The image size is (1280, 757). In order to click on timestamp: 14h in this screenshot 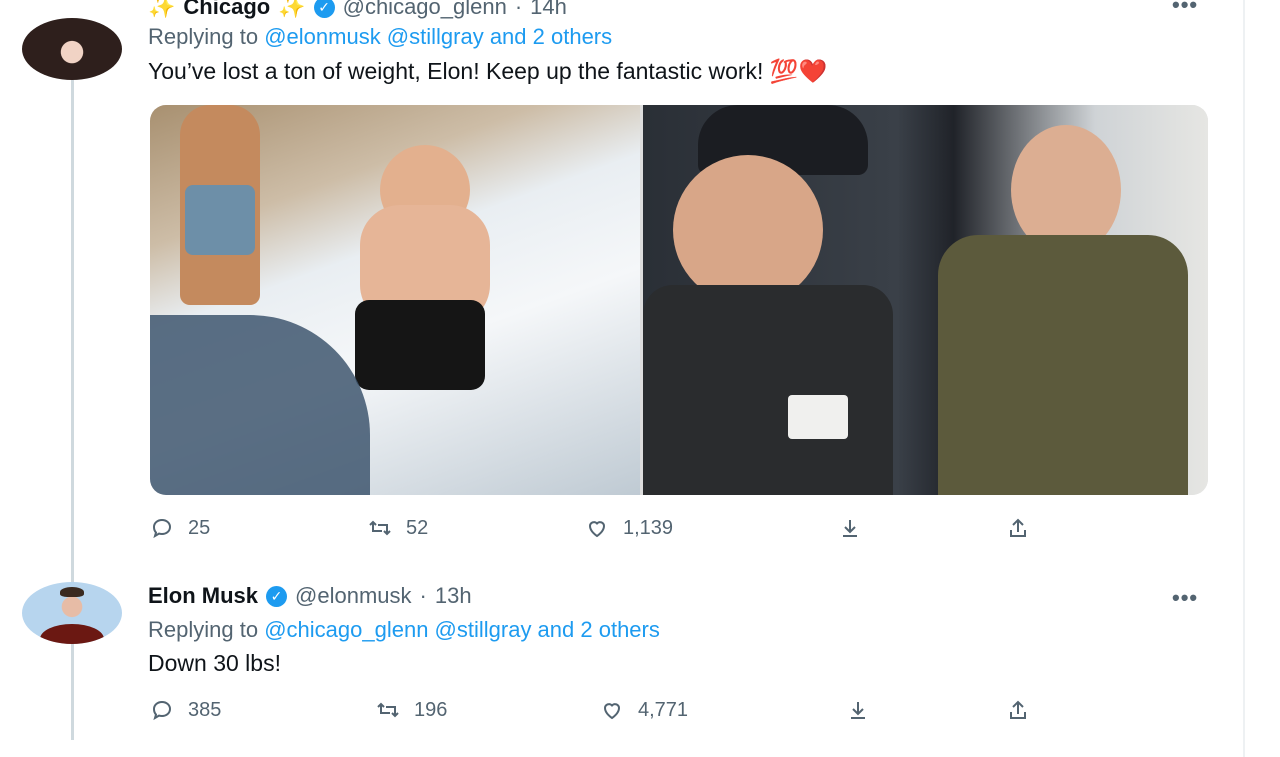, I will do `click(548, 10)`.